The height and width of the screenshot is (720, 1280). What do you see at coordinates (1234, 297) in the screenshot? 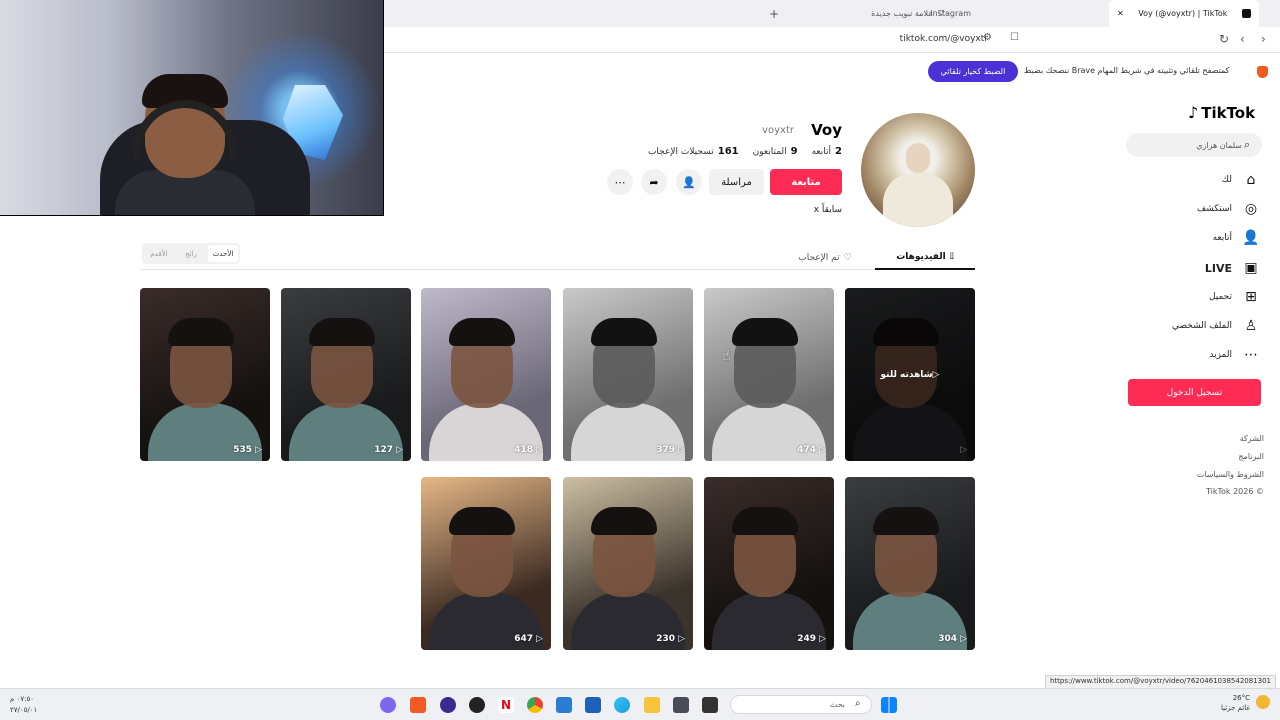
I see `sidebar-item-upload: تحميل ⊞` at bounding box center [1234, 297].